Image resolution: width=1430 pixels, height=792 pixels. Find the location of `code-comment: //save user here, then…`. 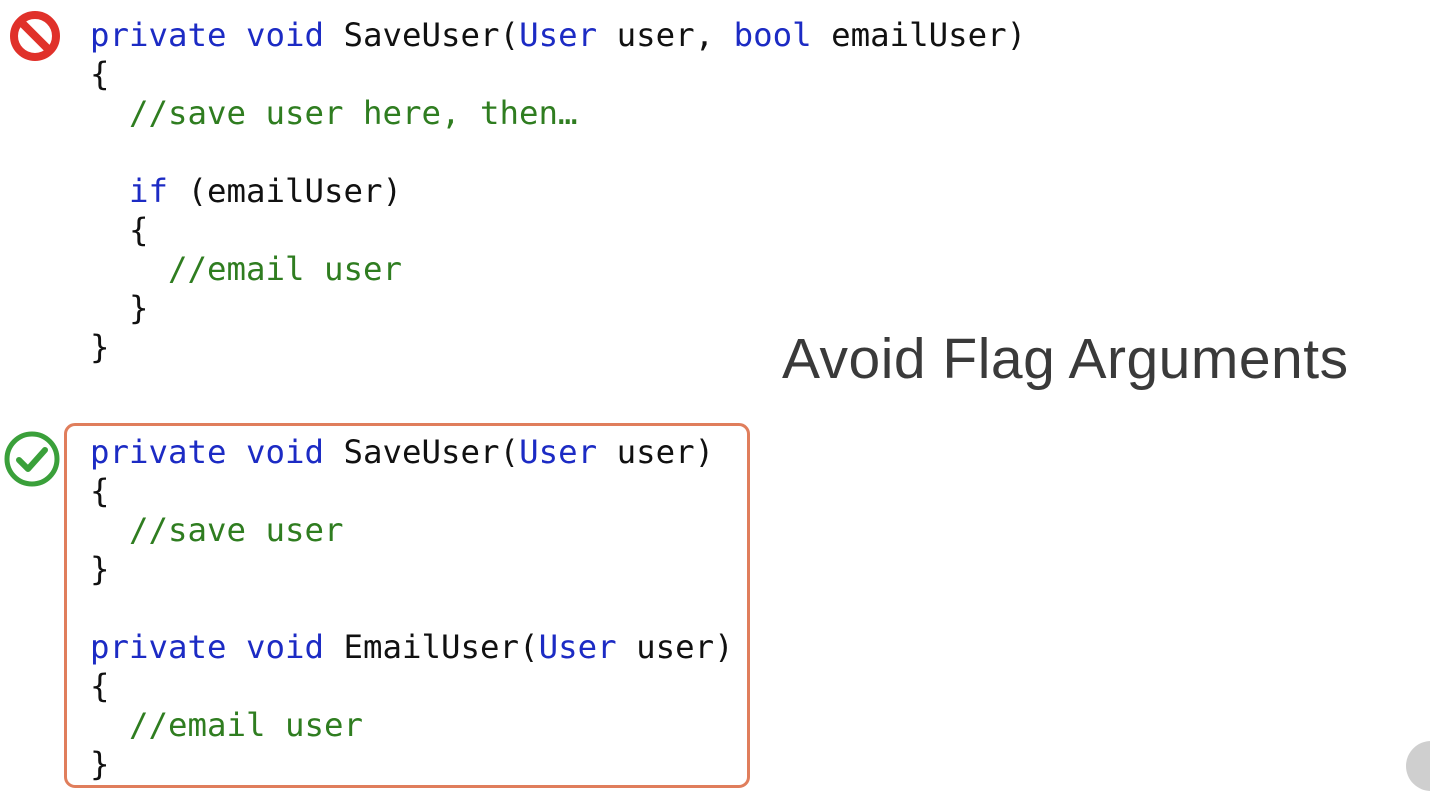

code-comment: //save user here, then… is located at coordinates (334, 113).